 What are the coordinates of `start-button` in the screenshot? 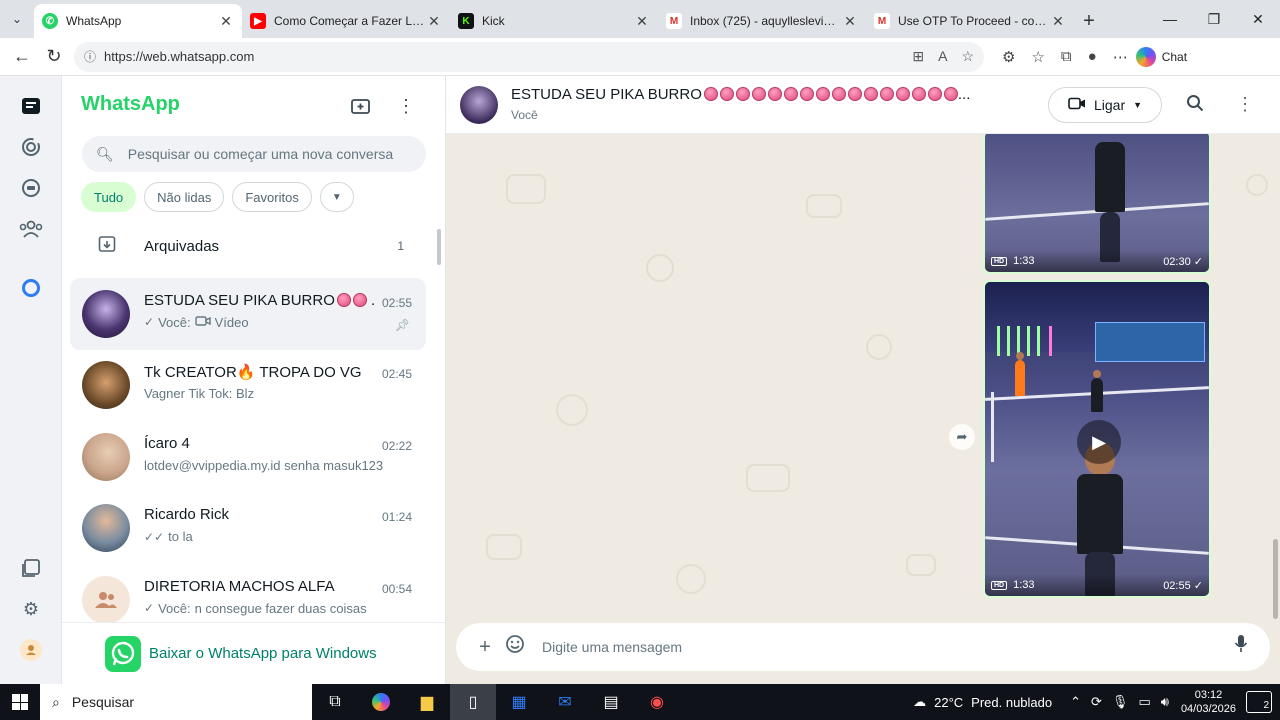 It's located at (20, 702).